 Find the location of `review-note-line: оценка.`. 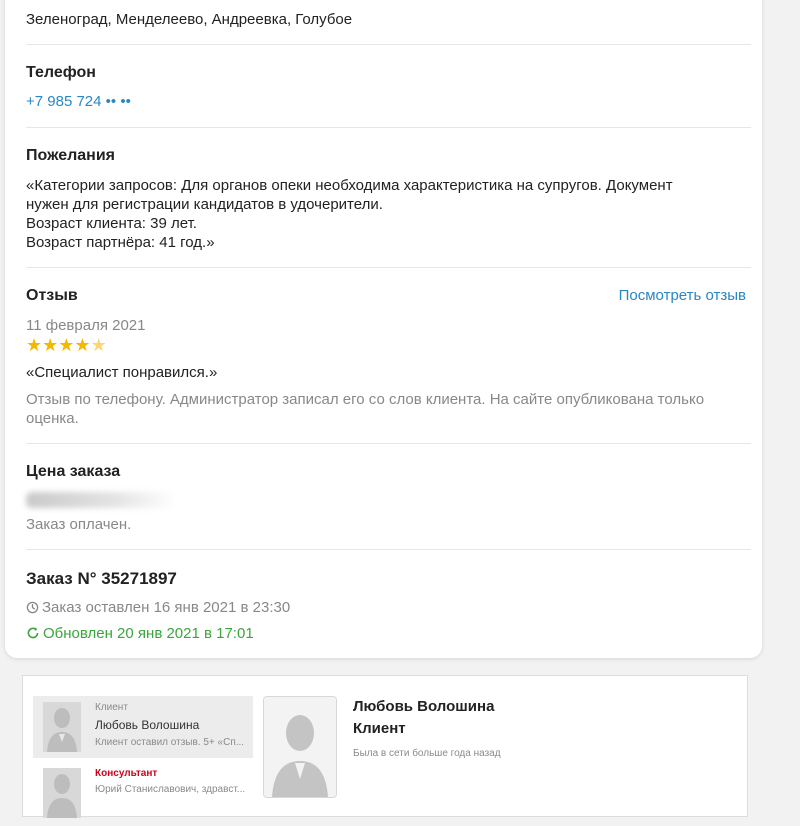

review-note-line: оценка. is located at coordinates (52, 418).